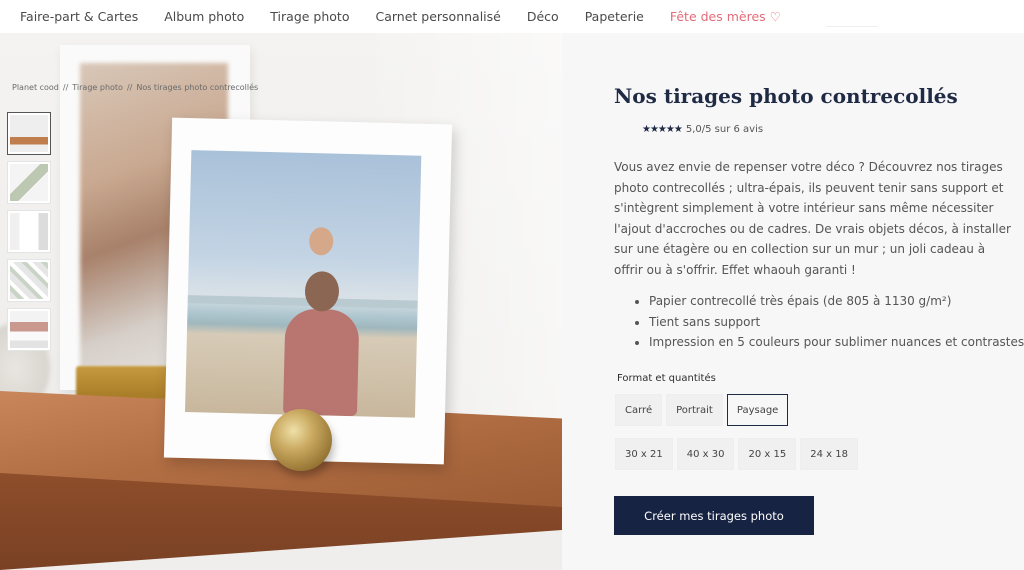 This screenshot has width=1024, height=570. What do you see at coordinates (767, 454) in the screenshot?
I see `size-20x15-button: 20 x 15` at bounding box center [767, 454].